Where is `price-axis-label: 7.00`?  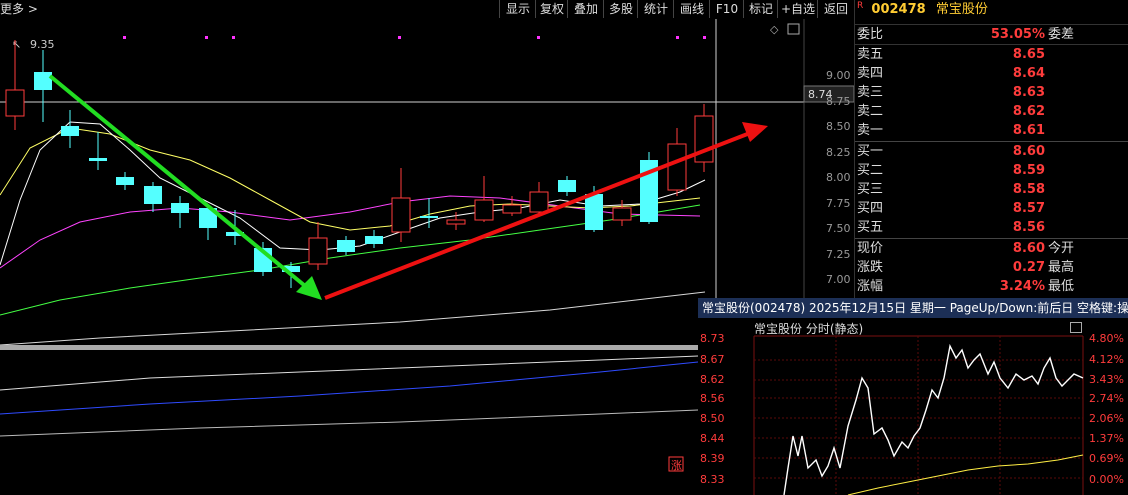
price-axis-label: 7.00 is located at coordinates (838, 279).